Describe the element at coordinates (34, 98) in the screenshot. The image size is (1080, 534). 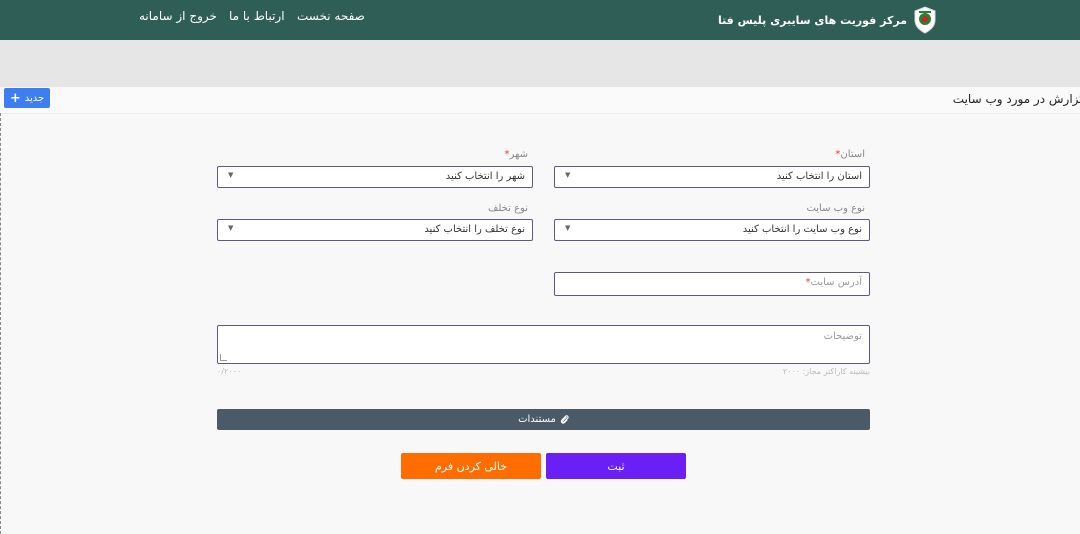
I see `new-button-label: جدید` at that location.